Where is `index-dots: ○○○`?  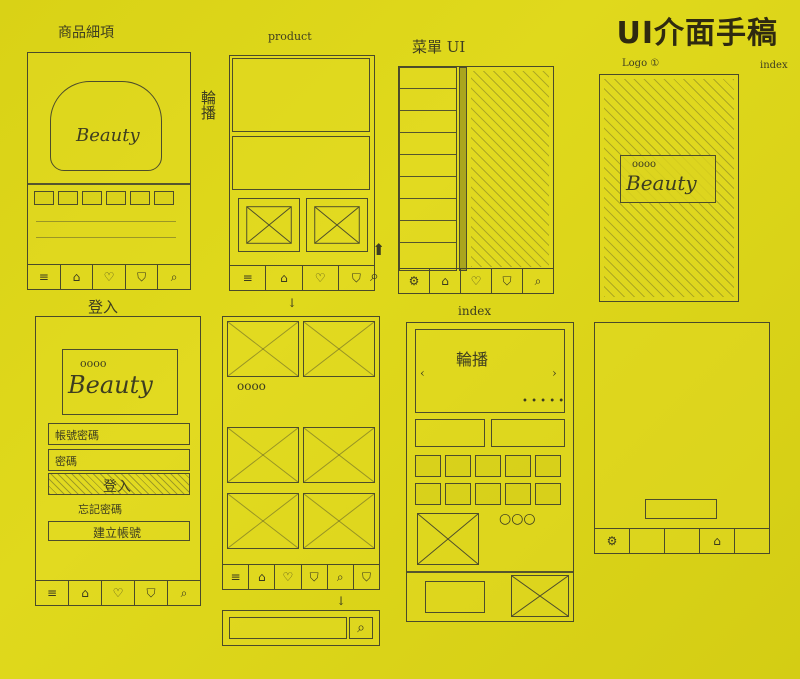 index-dots: ○○○ is located at coordinates (517, 519).